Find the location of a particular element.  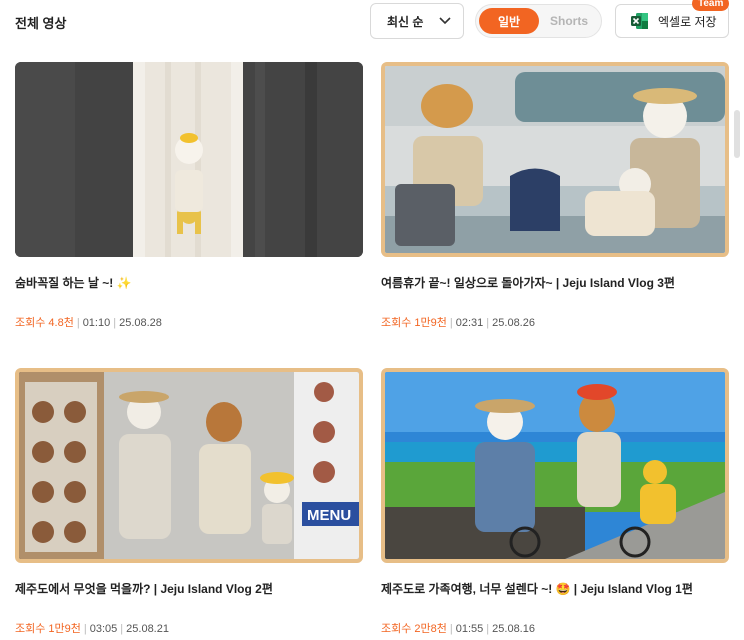

video-duration: 03:05 is located at coordinates (103, 629).